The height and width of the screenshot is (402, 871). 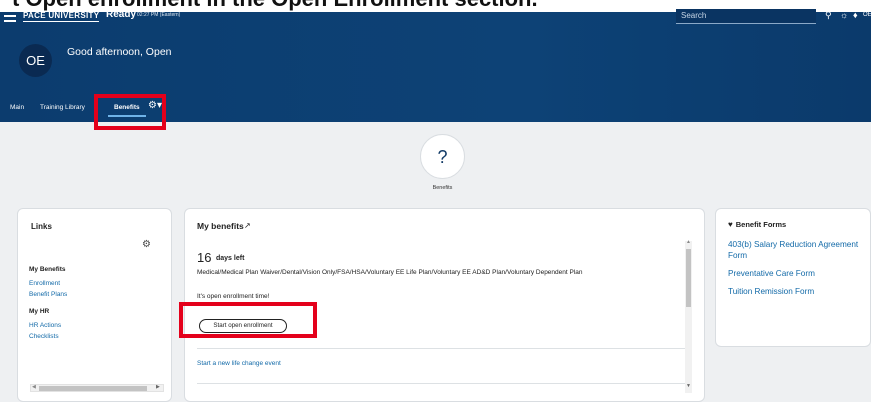 I want to click on links-settings-gear-icon: ⚙, so click(x=146, y=244).